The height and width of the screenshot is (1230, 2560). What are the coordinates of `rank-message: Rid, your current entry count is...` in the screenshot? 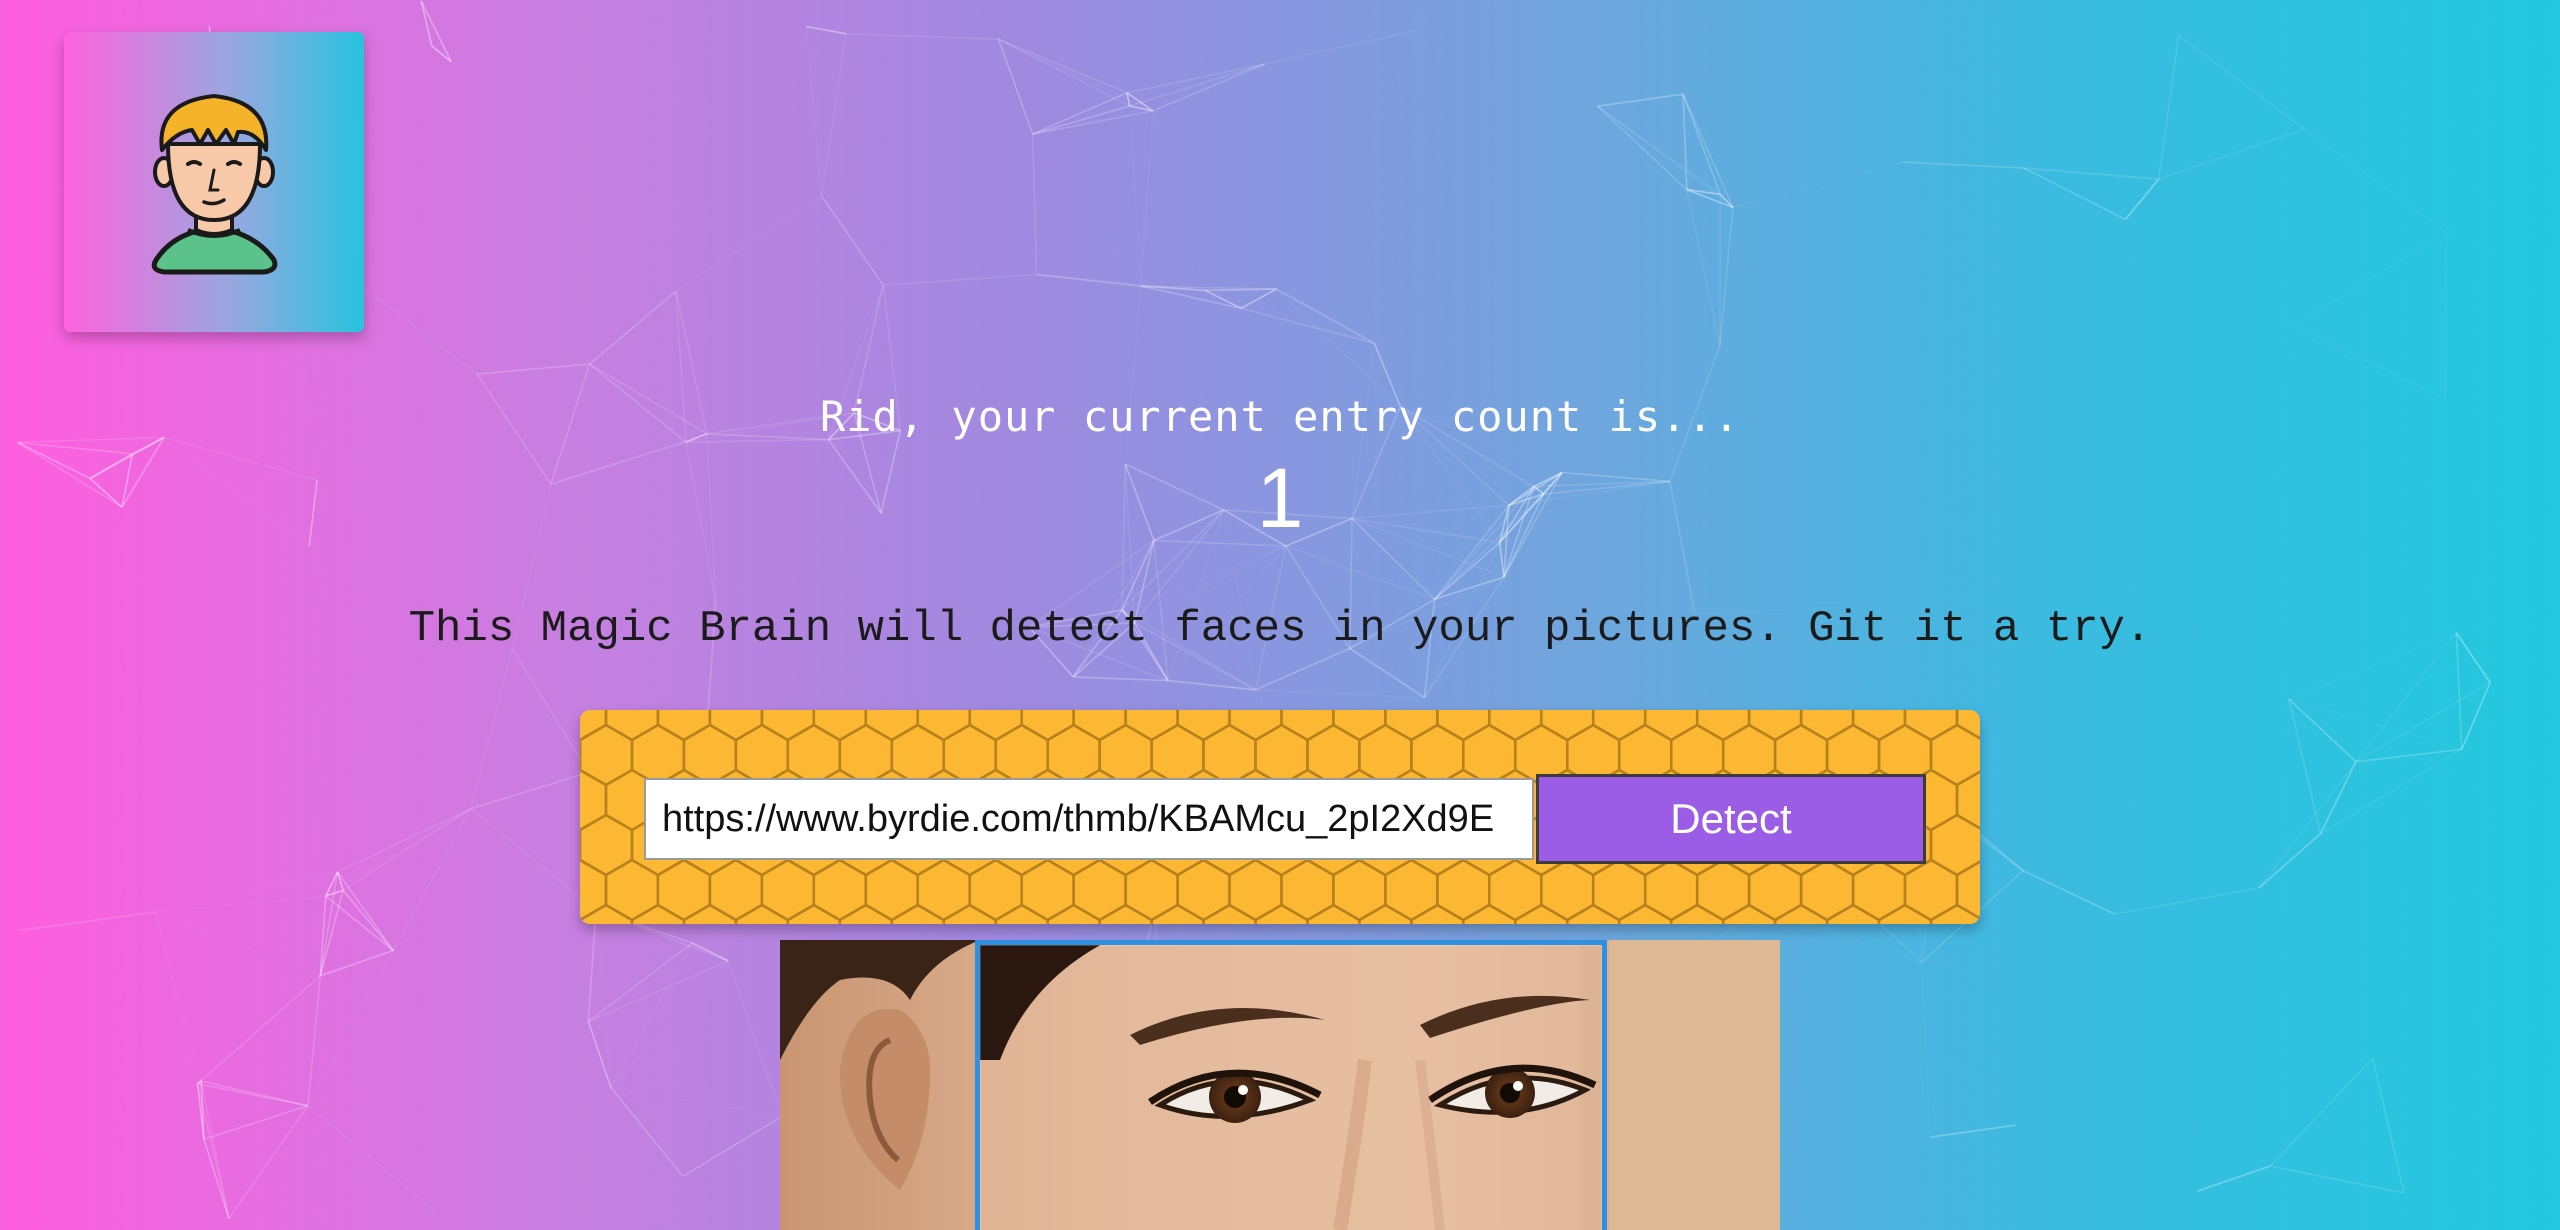 It's located at (1279, 416).